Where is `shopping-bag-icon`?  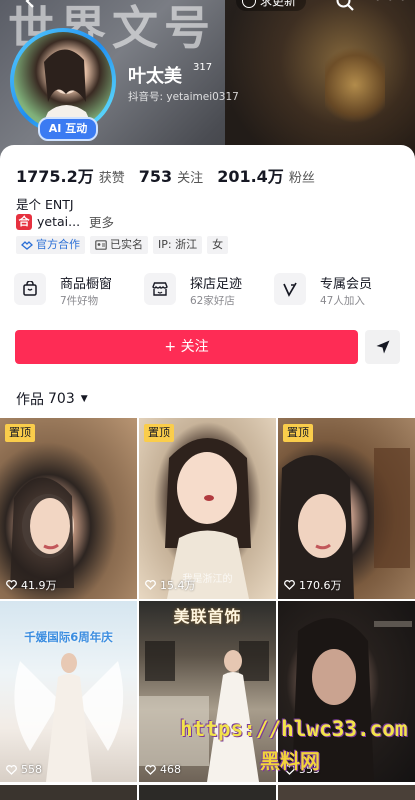
shopping-bag-icon is located at coordinates (30, 289).